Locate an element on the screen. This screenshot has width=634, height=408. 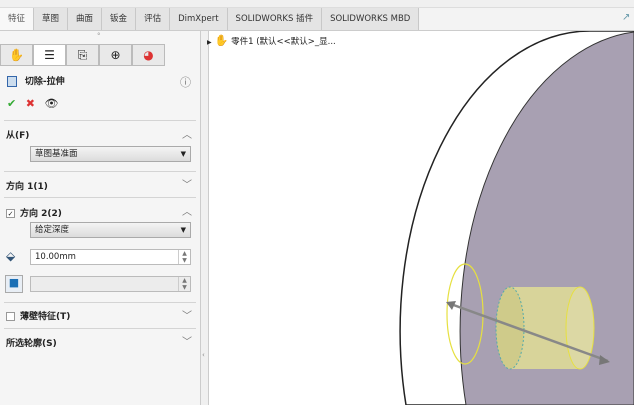
end-condition-value: 给定深度 is located at coordinates (52, 230).